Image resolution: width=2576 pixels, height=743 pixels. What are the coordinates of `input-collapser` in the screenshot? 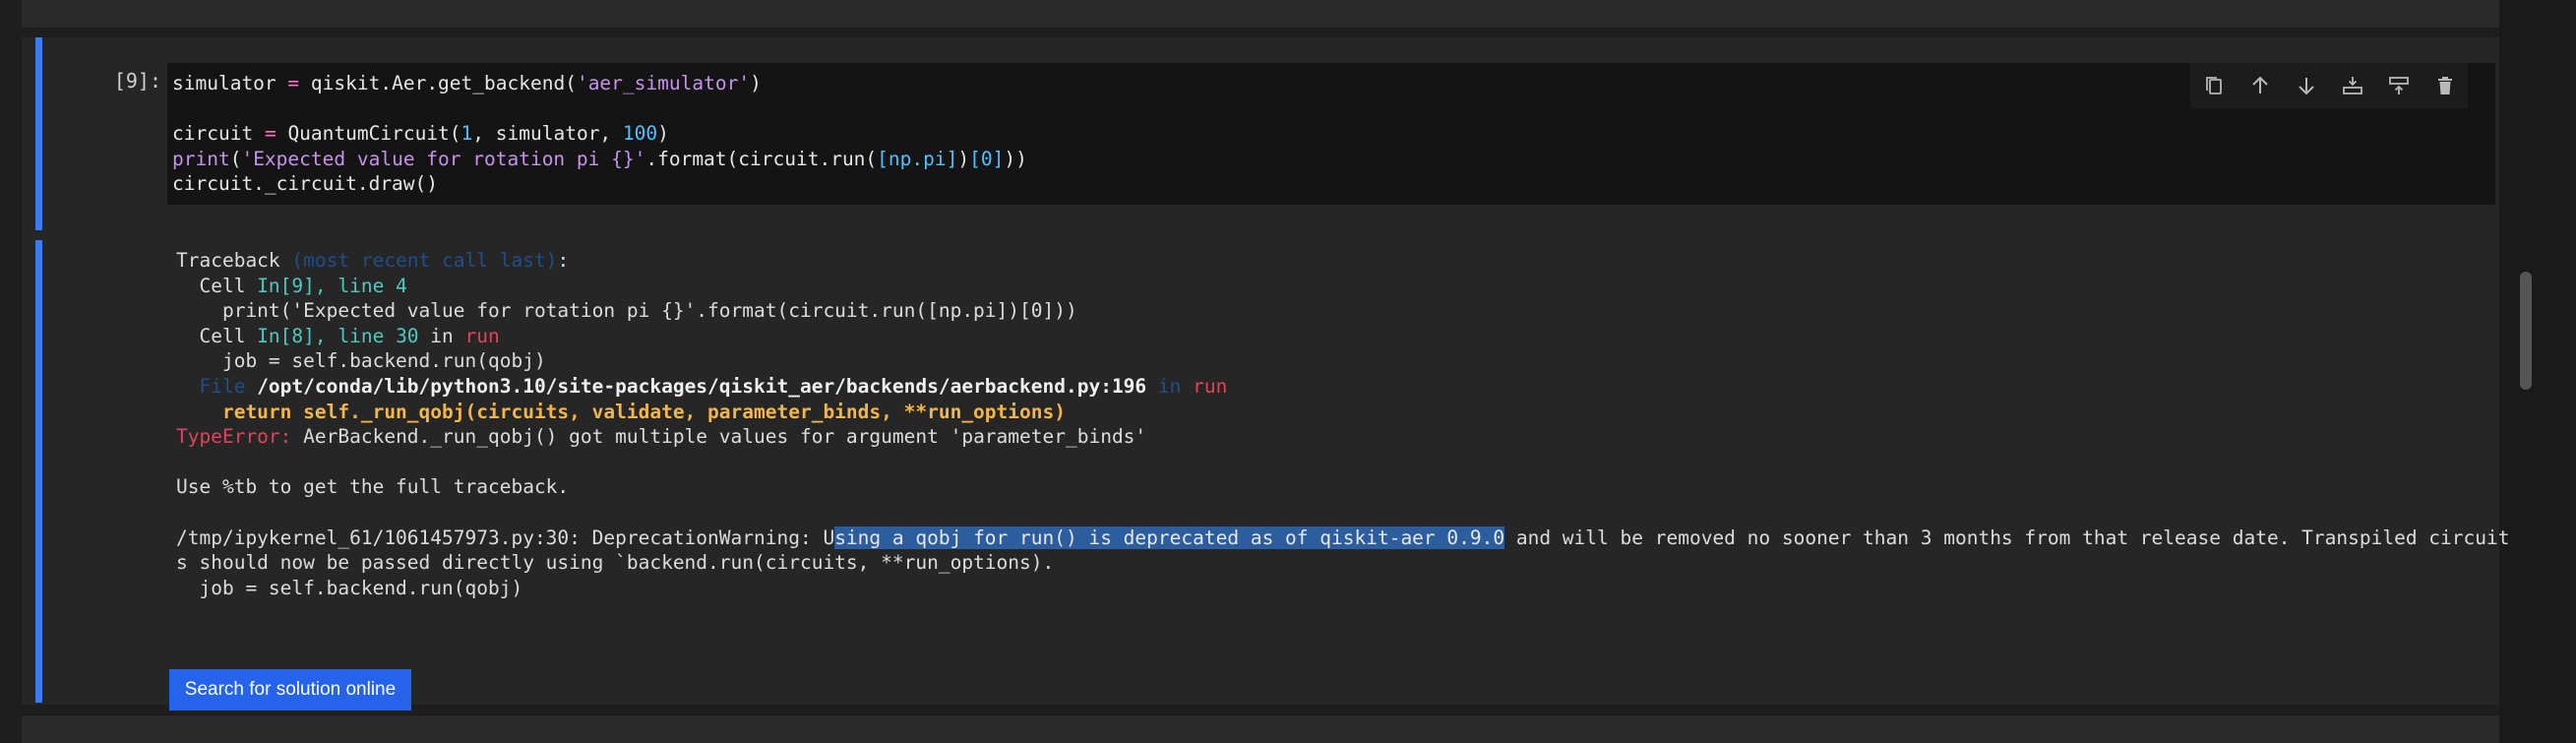 It's located at (38, 134).